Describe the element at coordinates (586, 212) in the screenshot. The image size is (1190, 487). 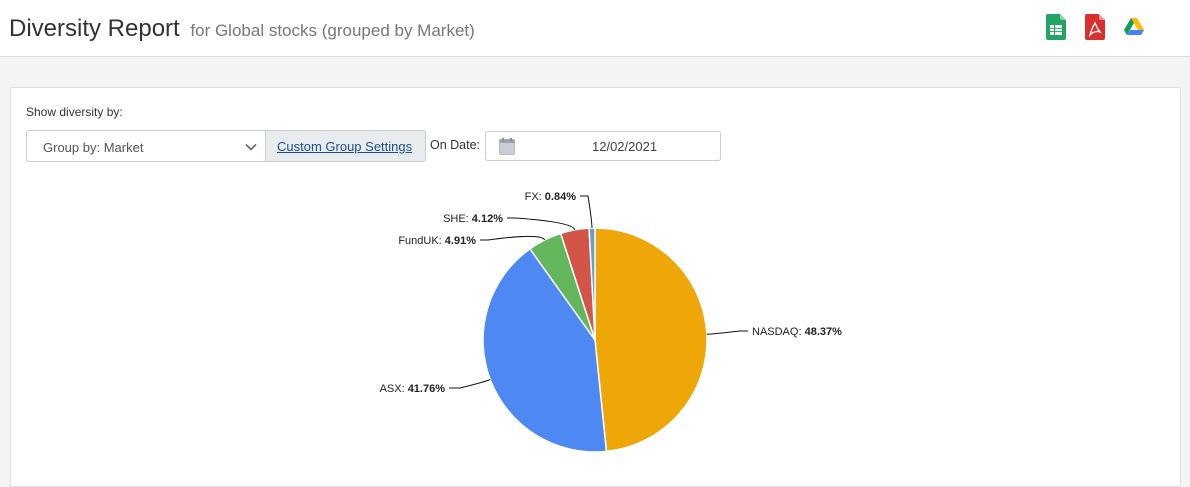
I see `leader-line-fx` at that location.